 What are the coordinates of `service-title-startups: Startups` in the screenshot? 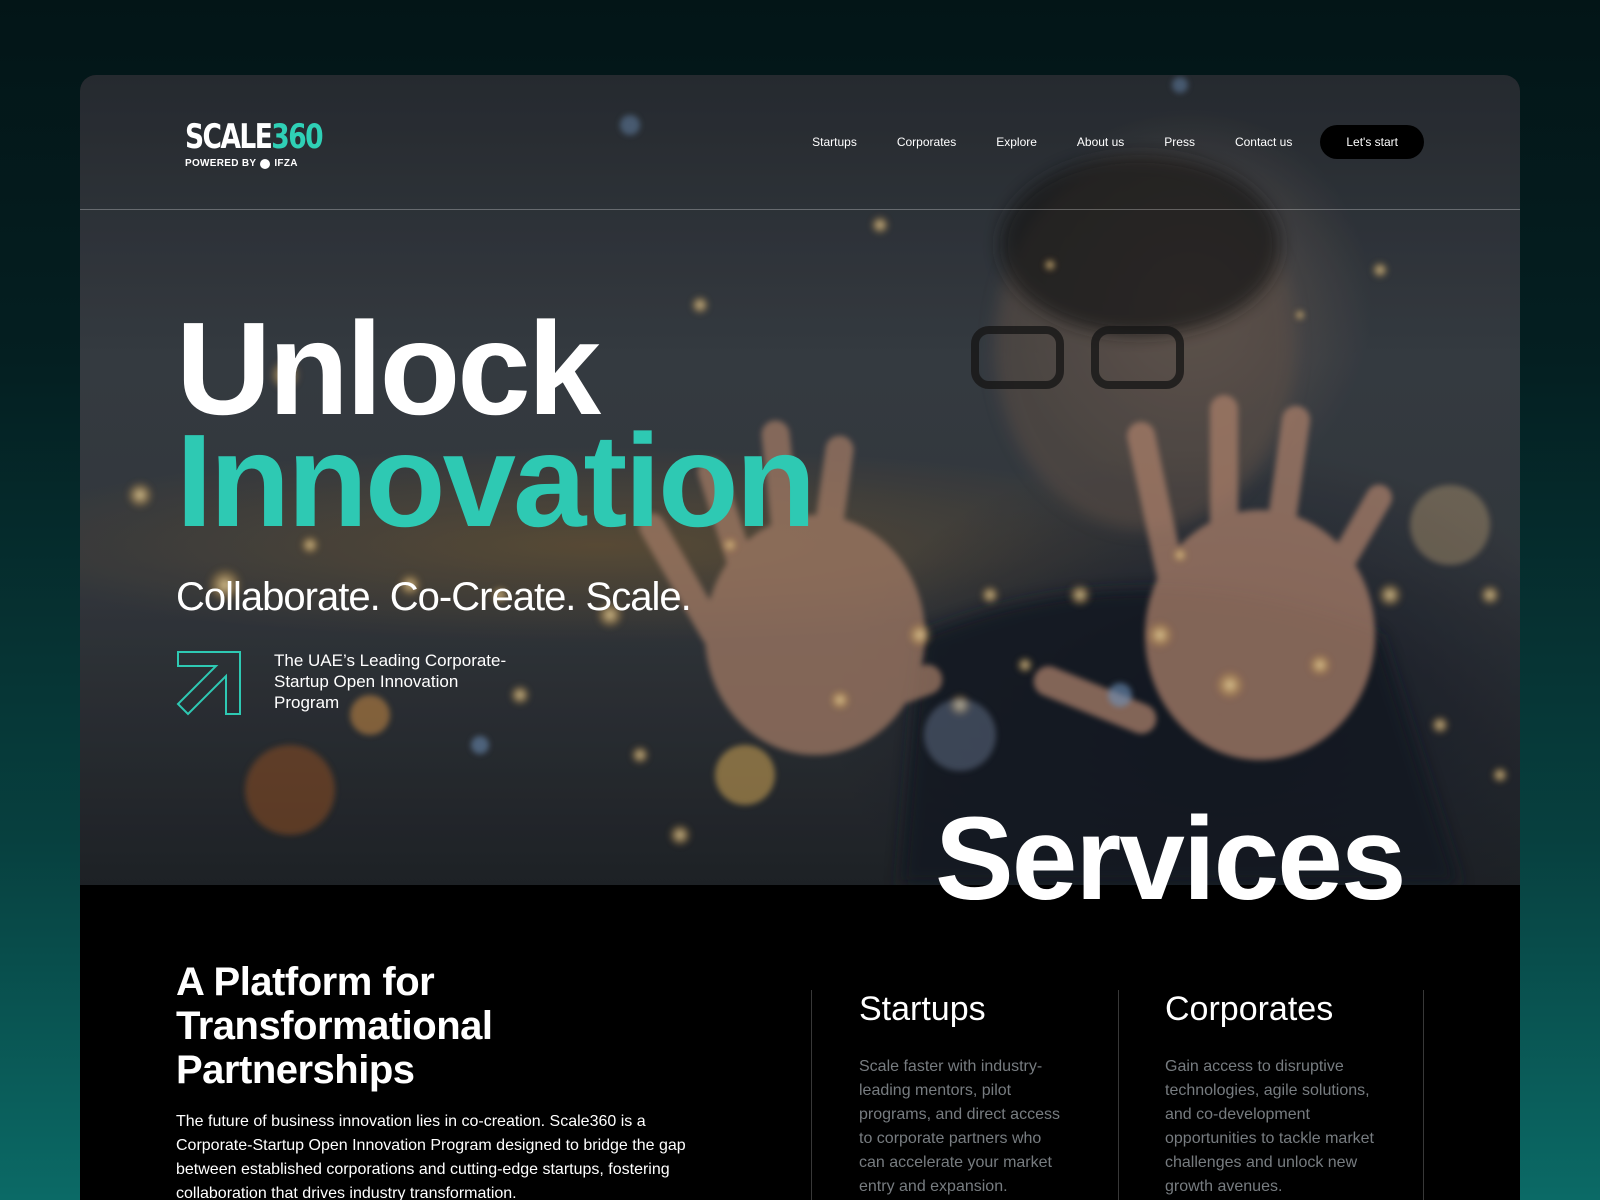 It's located at (922, 1009).